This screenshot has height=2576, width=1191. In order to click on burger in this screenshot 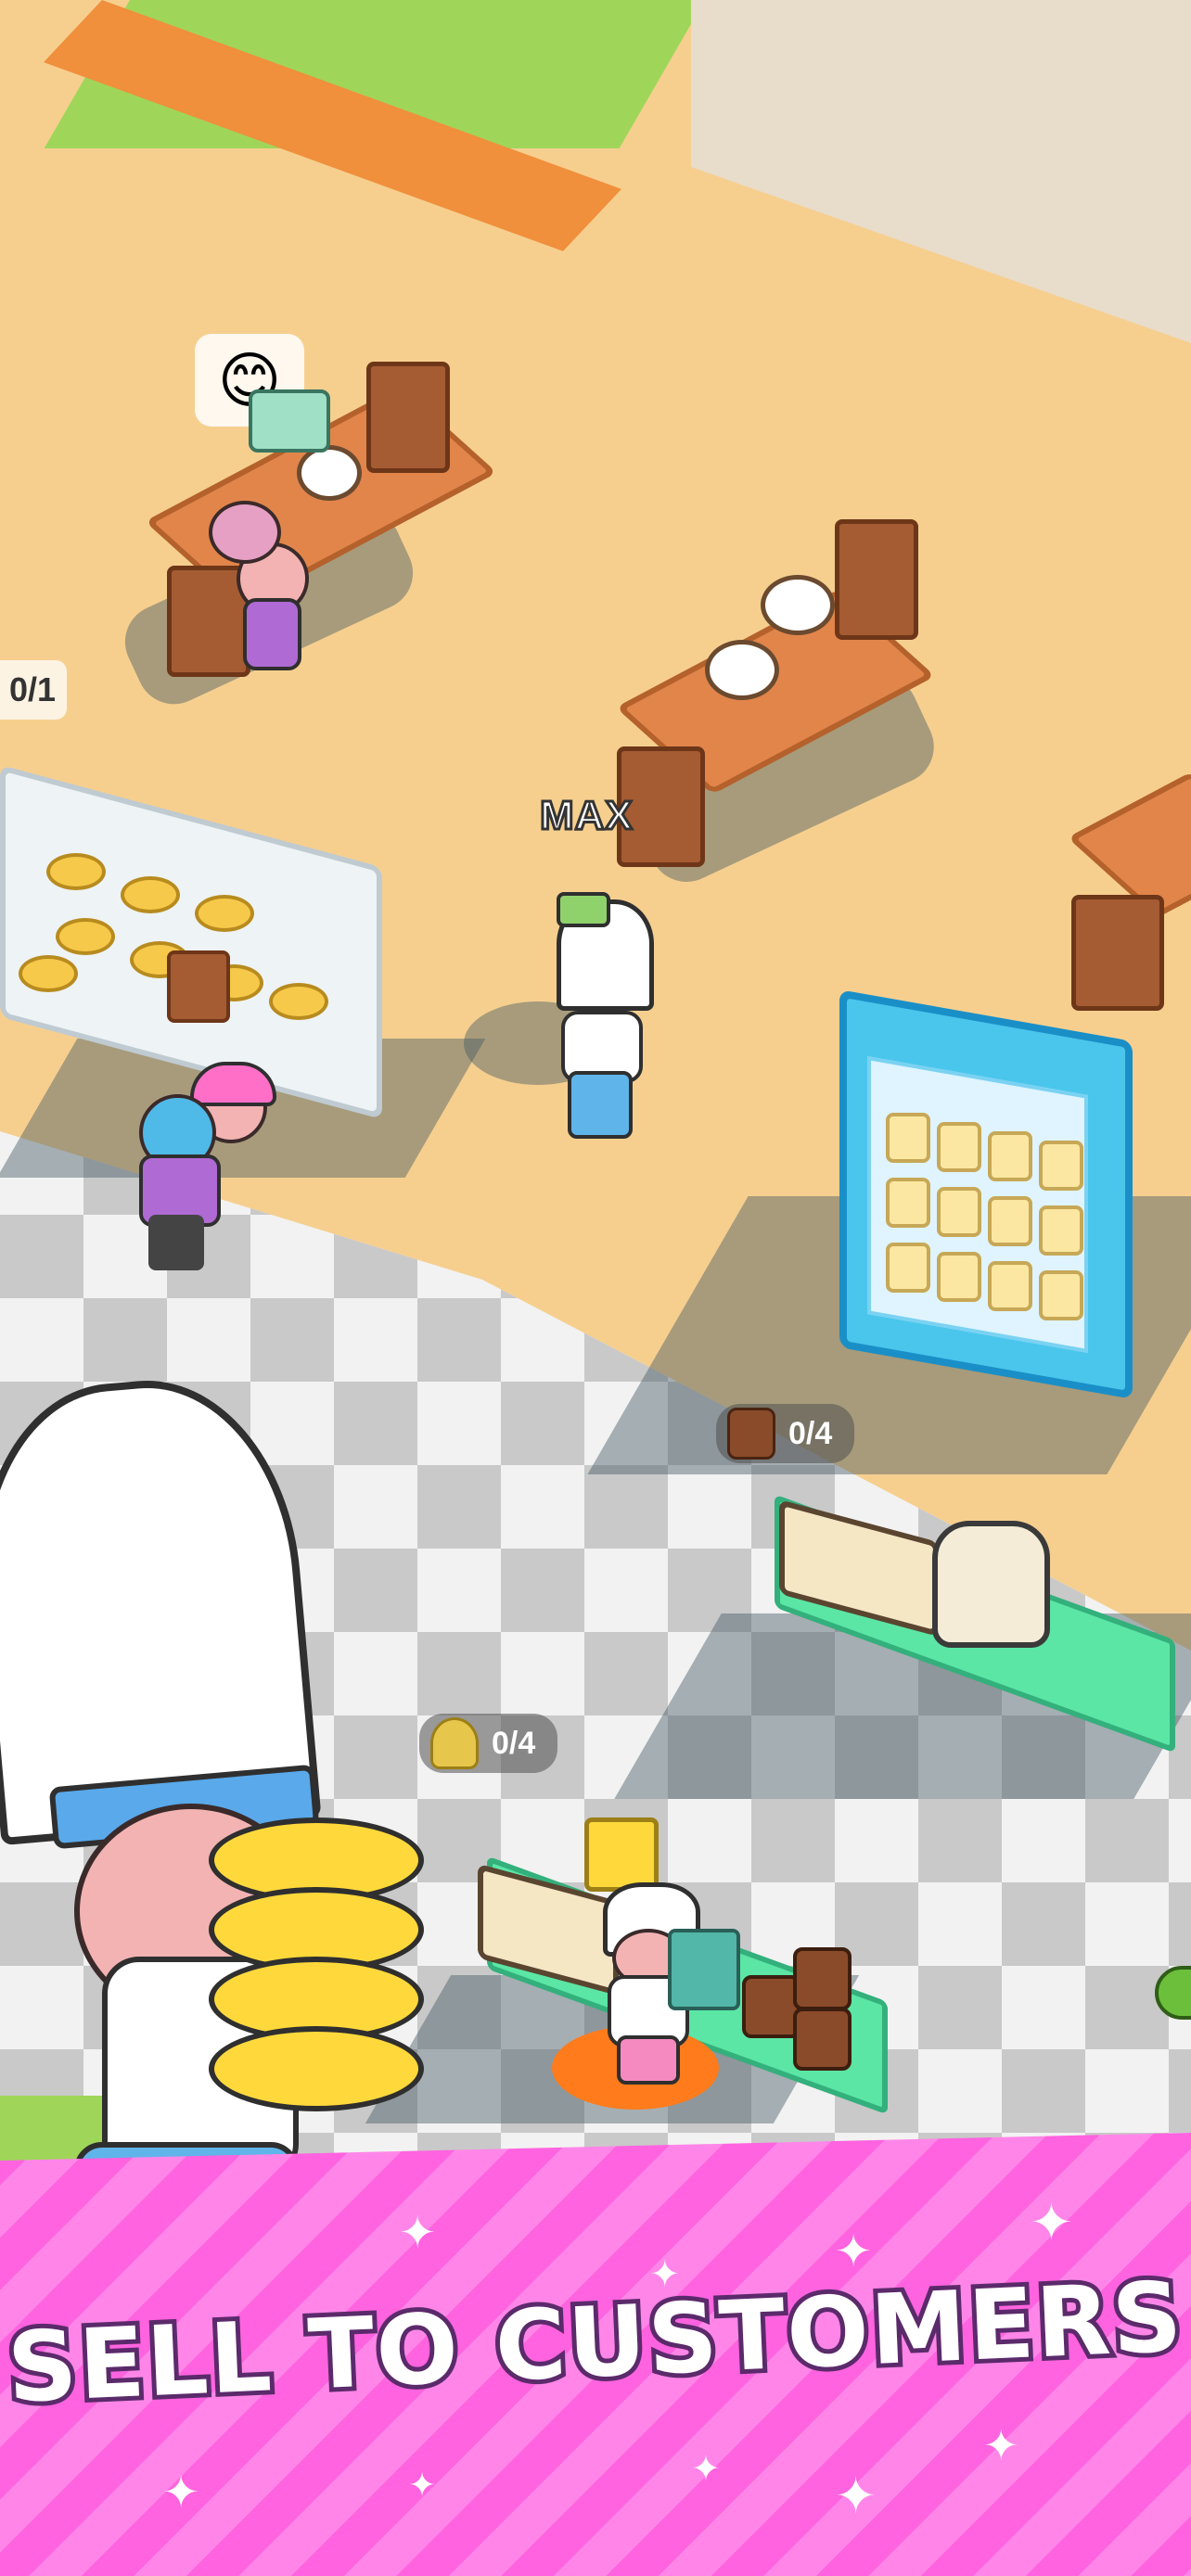, I will do `click(316, 2069)`.